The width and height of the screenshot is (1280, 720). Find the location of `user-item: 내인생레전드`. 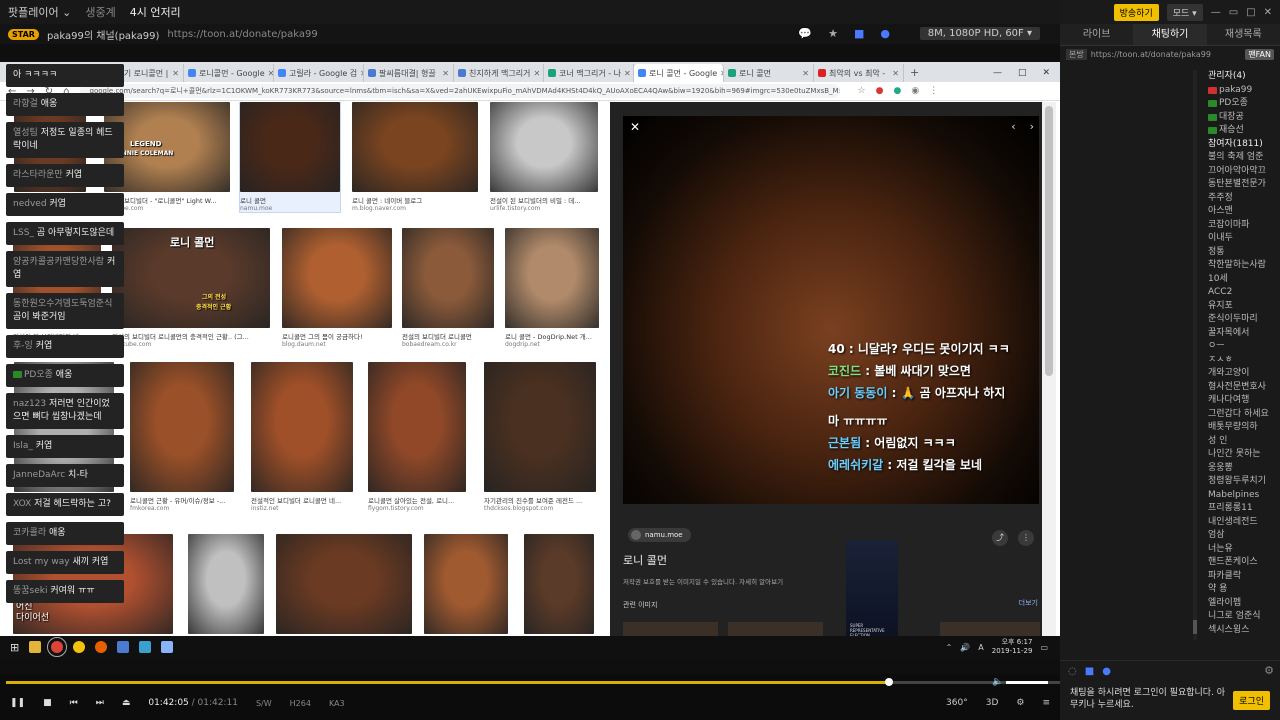

user-item: 내인생레전드 is located at coordinates (1241, 523).